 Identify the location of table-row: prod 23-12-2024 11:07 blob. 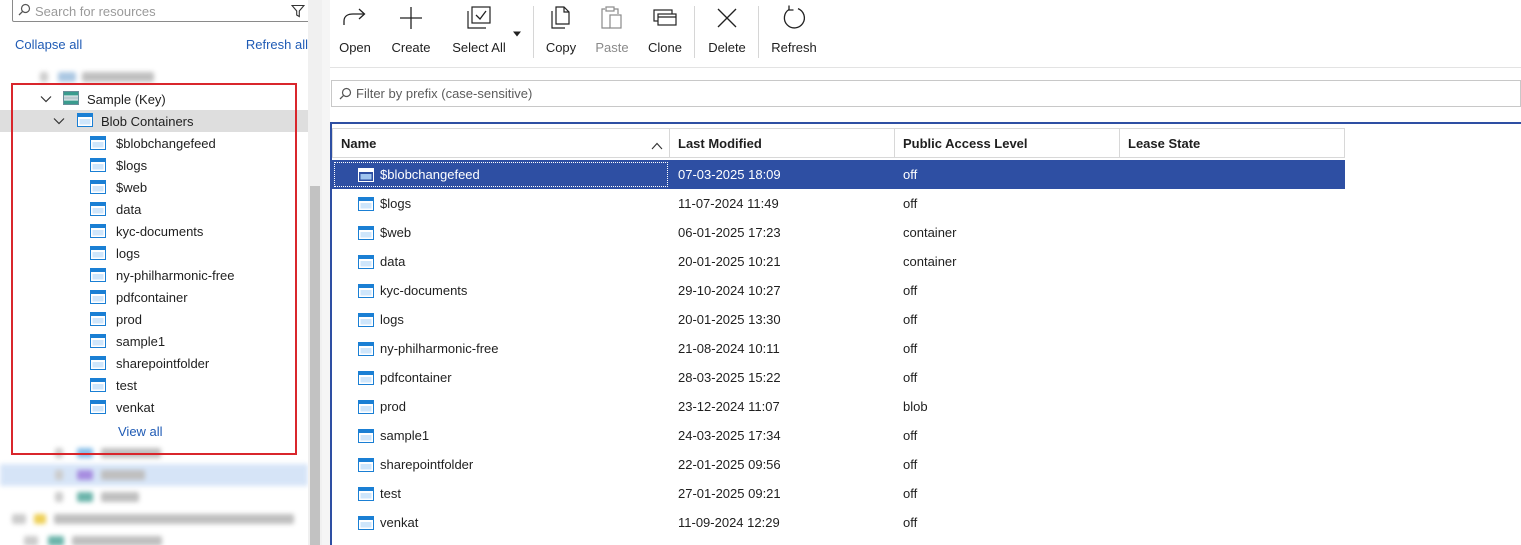
(838, 406).